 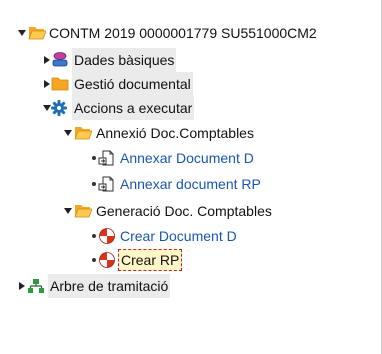 What do you see at coordinates (150, 260) in the screenshot?
I see `tree-node-label-selected: Crear RP` at bounding box center [150, 260].